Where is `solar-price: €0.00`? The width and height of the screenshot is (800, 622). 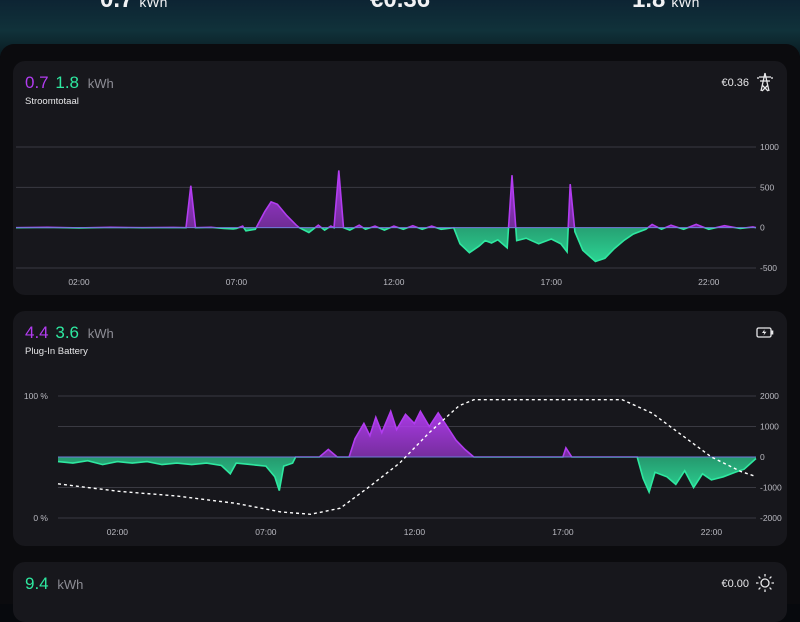
solar-price: €0.00 is located at coordinates (735, 584).